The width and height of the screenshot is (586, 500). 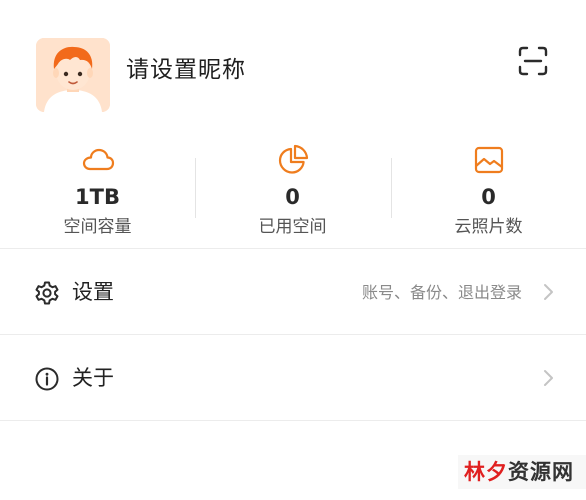 I want to click on stat-used-space: 0 已用空间, so click(x=292, y=193).